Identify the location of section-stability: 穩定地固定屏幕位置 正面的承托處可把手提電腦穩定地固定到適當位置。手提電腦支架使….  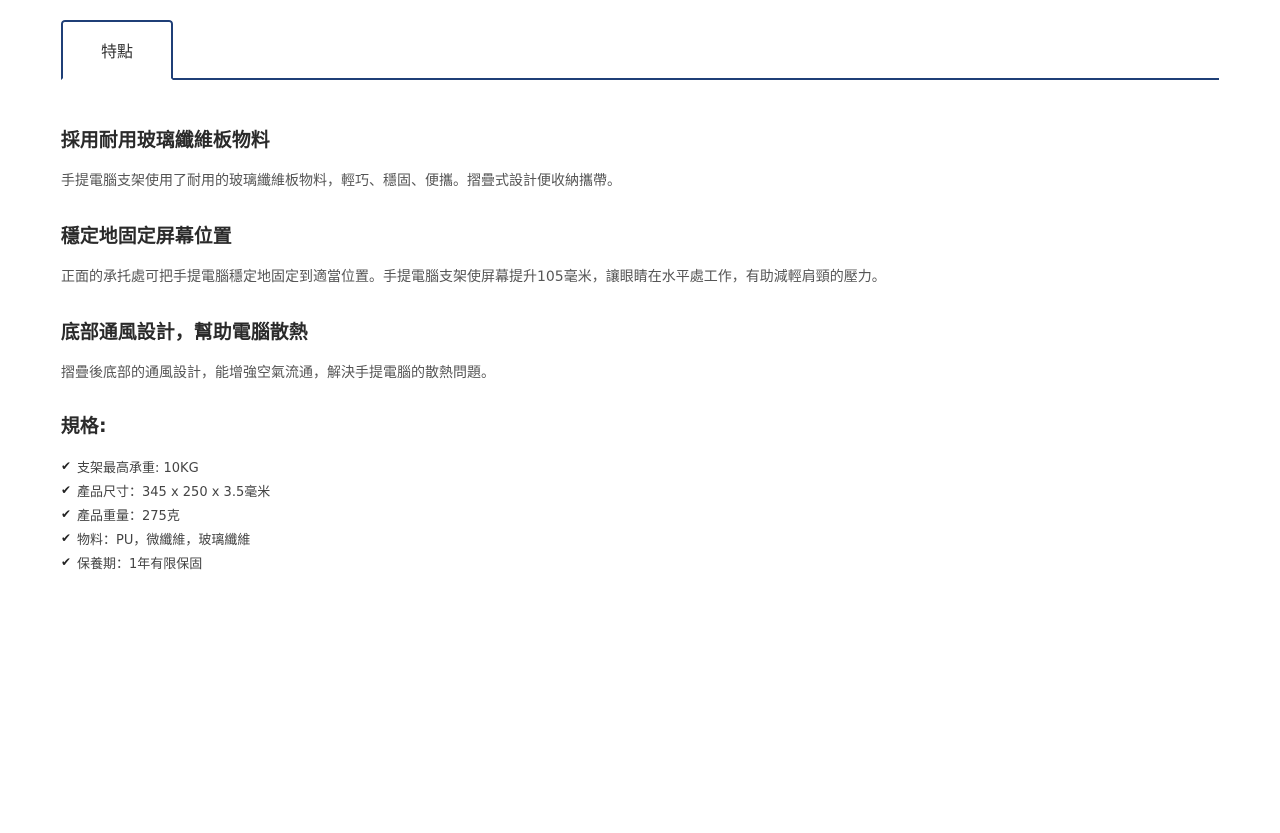
(640, 255).